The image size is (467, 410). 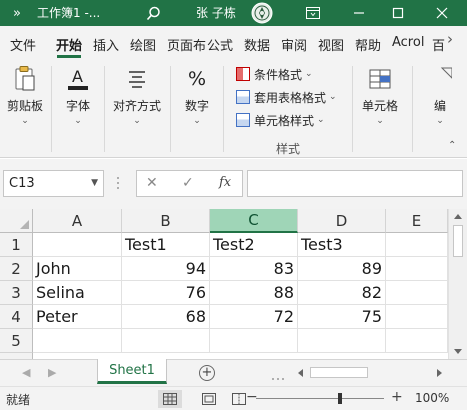 I want to click on avatar, so click(x=262, y=13).